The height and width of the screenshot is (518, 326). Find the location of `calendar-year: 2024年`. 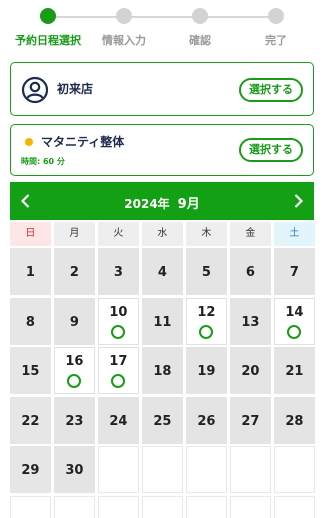

calendar-year: 2024年 is located at coordinates (147, 204).